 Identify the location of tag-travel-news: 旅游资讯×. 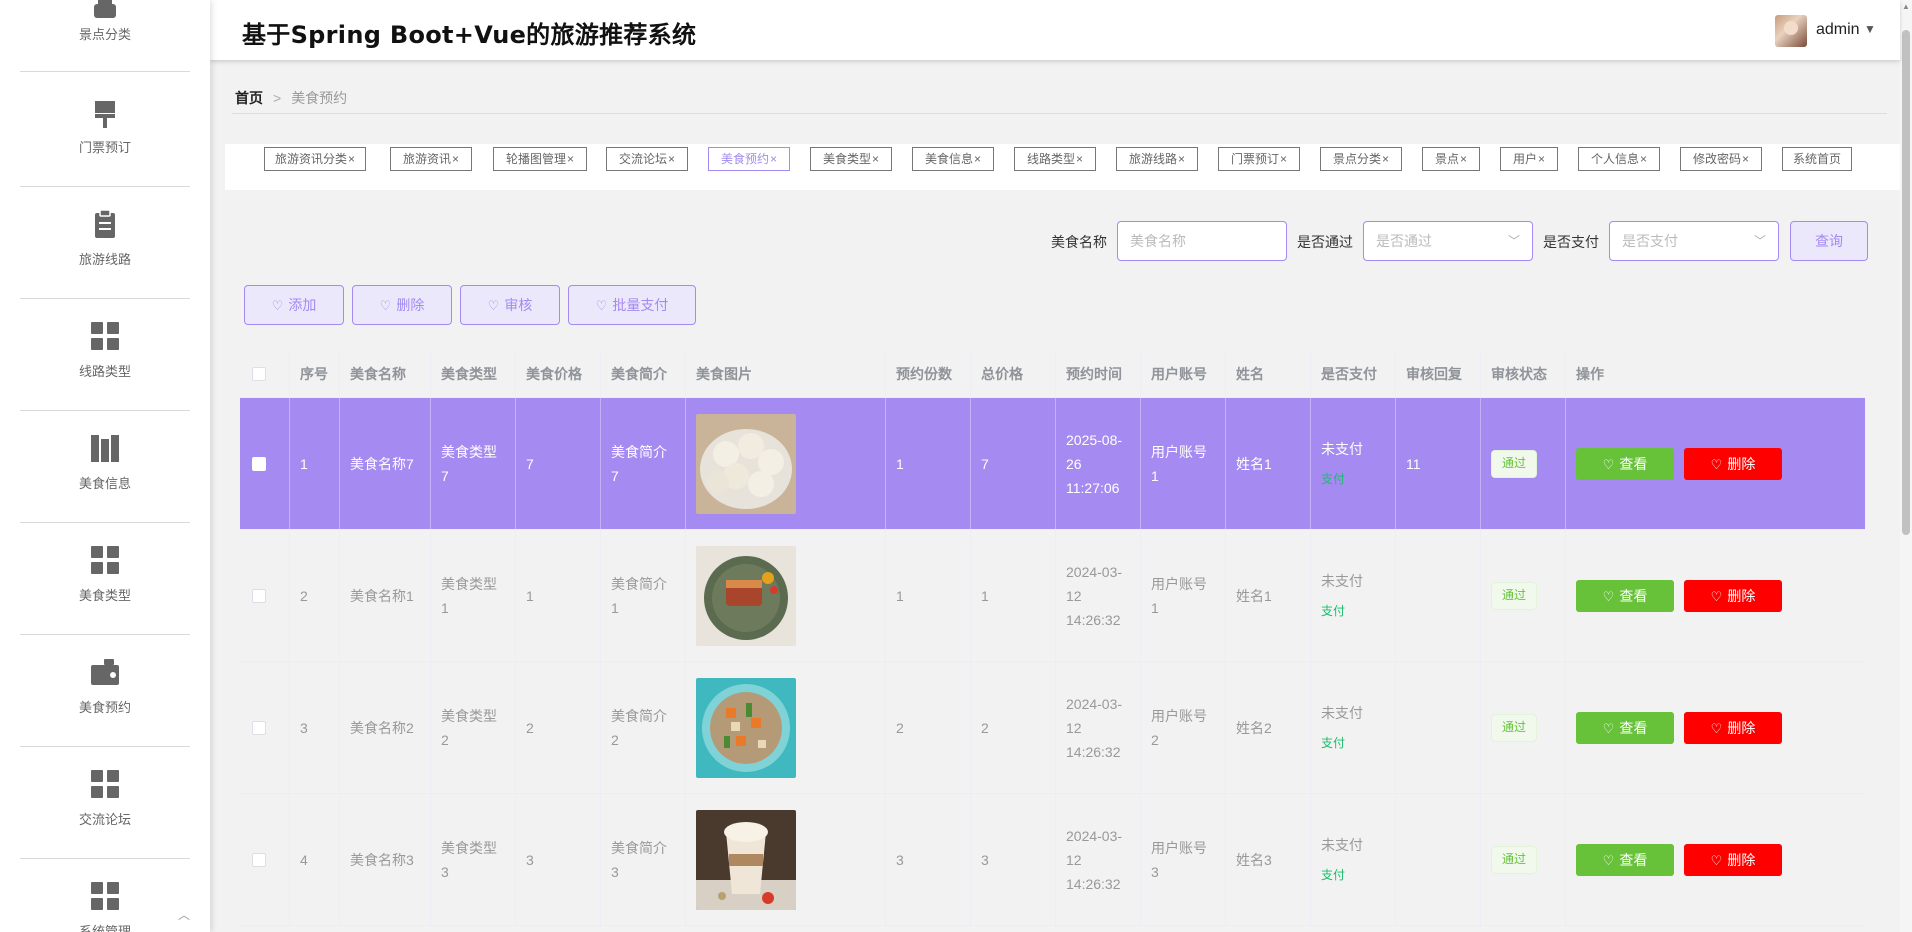
(431, 159).